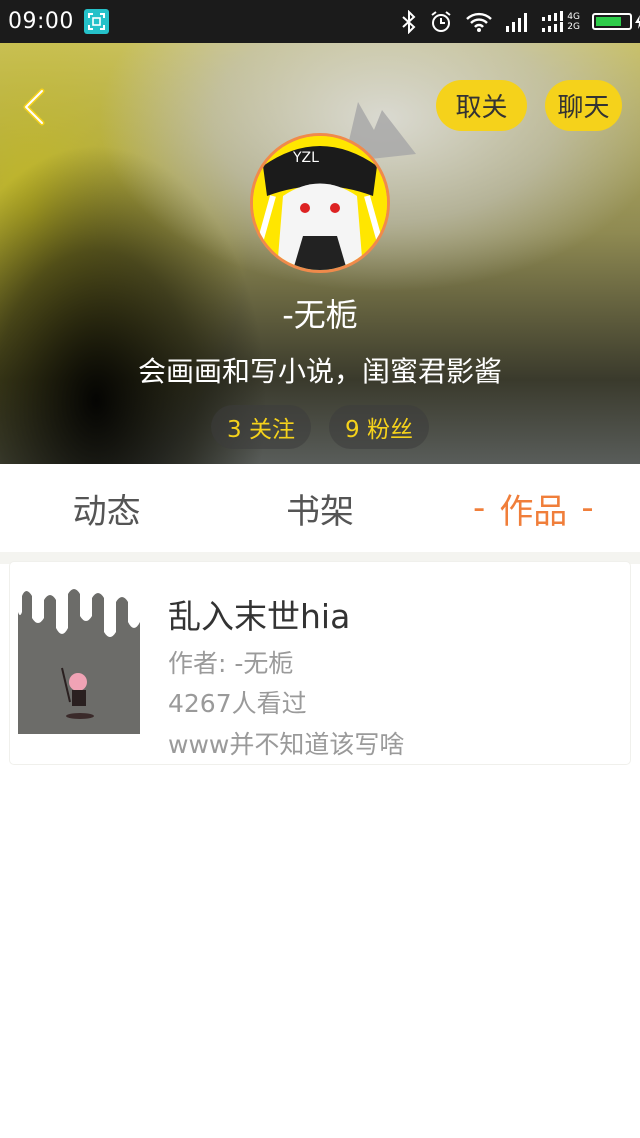  What do you see at coordinates (319, 511) in the screenshot?
I see `tab-label: 书架` at bounding box center [319, 511].